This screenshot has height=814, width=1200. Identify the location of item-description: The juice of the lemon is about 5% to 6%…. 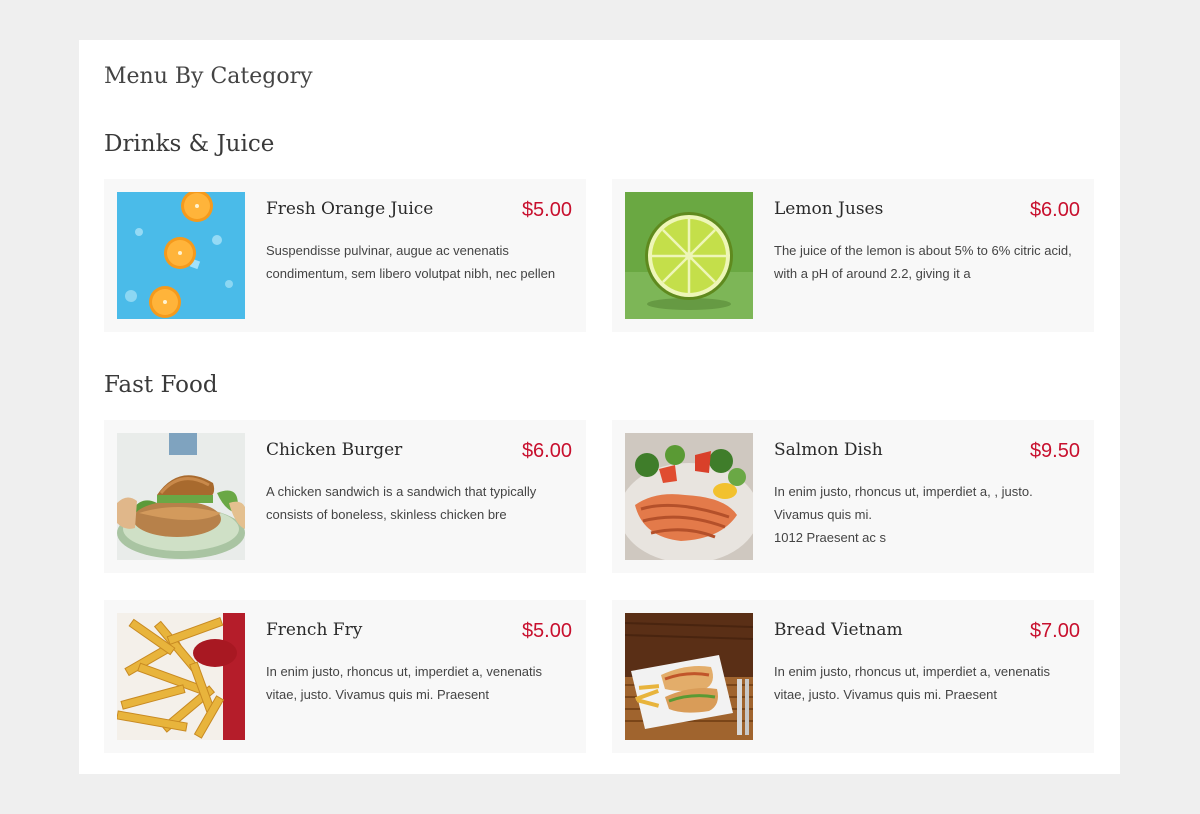
(923, 262).